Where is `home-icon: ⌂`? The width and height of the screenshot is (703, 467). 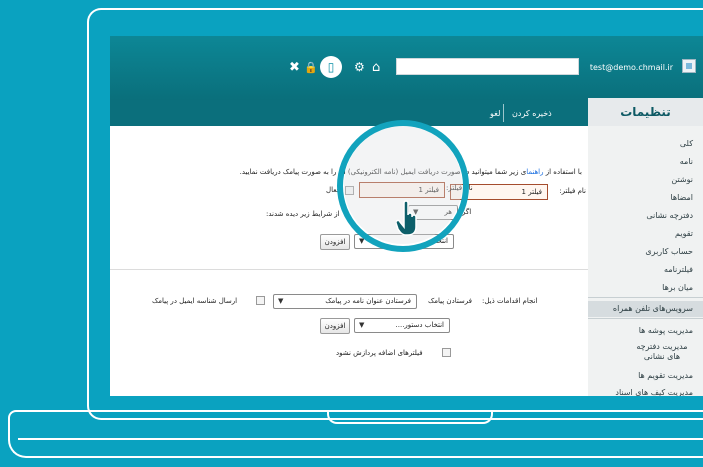 home-icon: ⌂ is located at coordinates (376, 67).